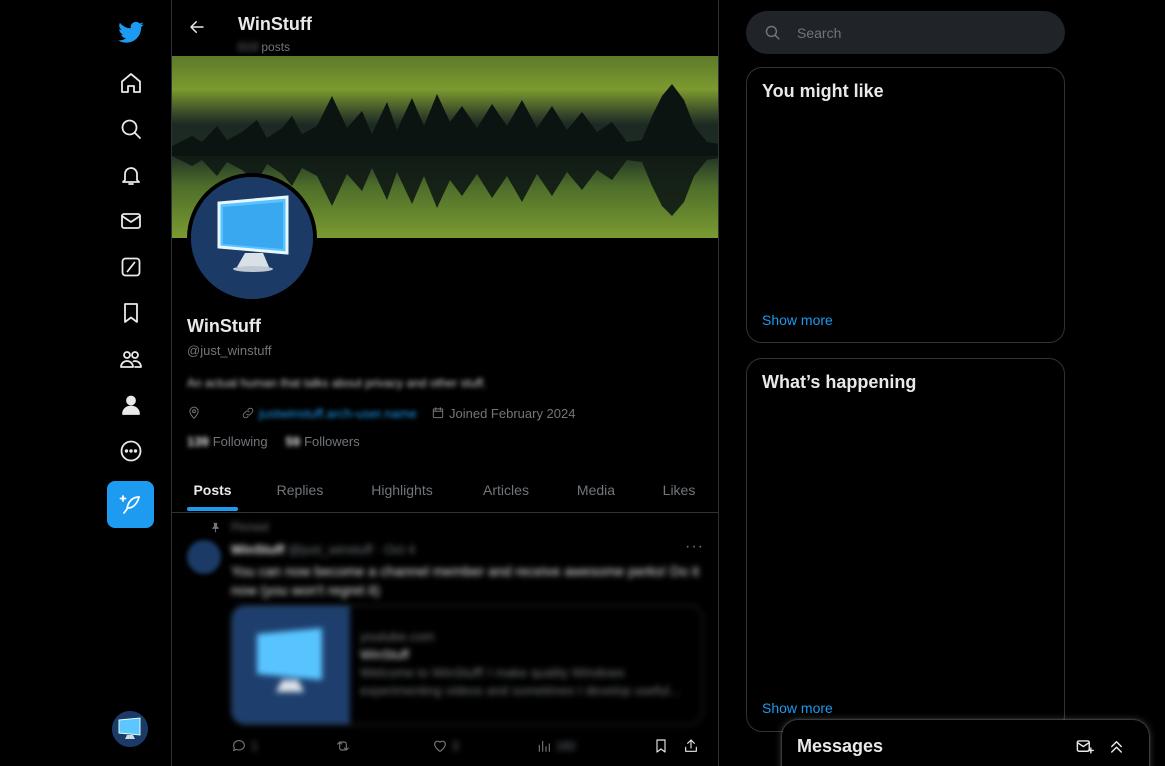 The height and width of the screenshot is (766, 1165). What do you see at coordinates (224, 326) in the screenshot?
I see `profile-name: WinStuff` at bounding box center [224, 326].